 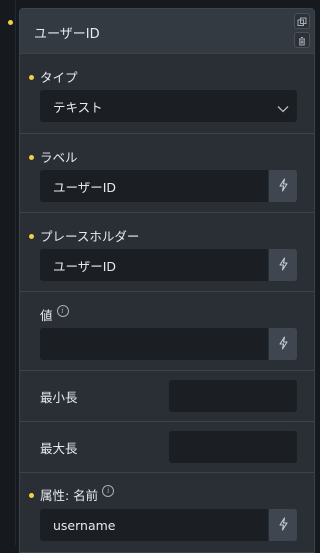 What do you see at coordinates (154, 265) in the screenshot?
I see `placeholder-input: ユーザーID` at bounding box center [154, 265].